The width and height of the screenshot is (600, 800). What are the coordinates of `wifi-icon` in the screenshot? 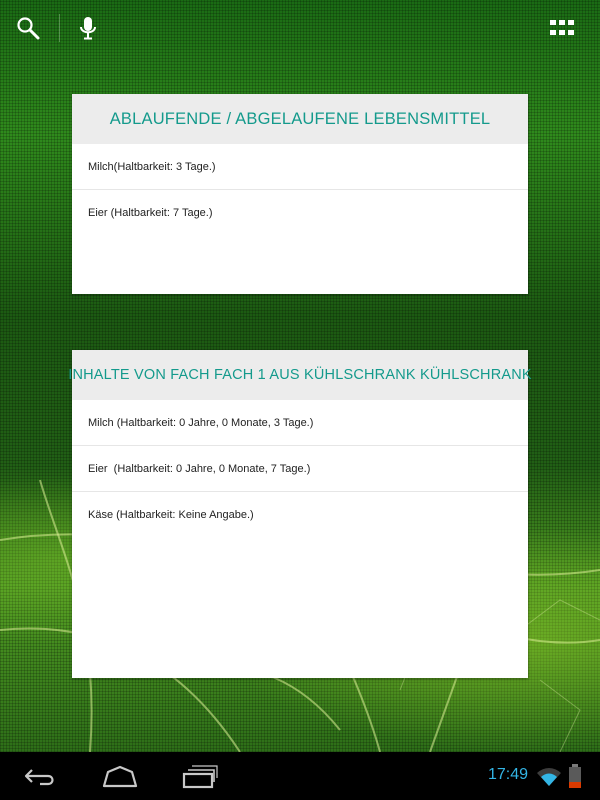 It's located at (549, 777).